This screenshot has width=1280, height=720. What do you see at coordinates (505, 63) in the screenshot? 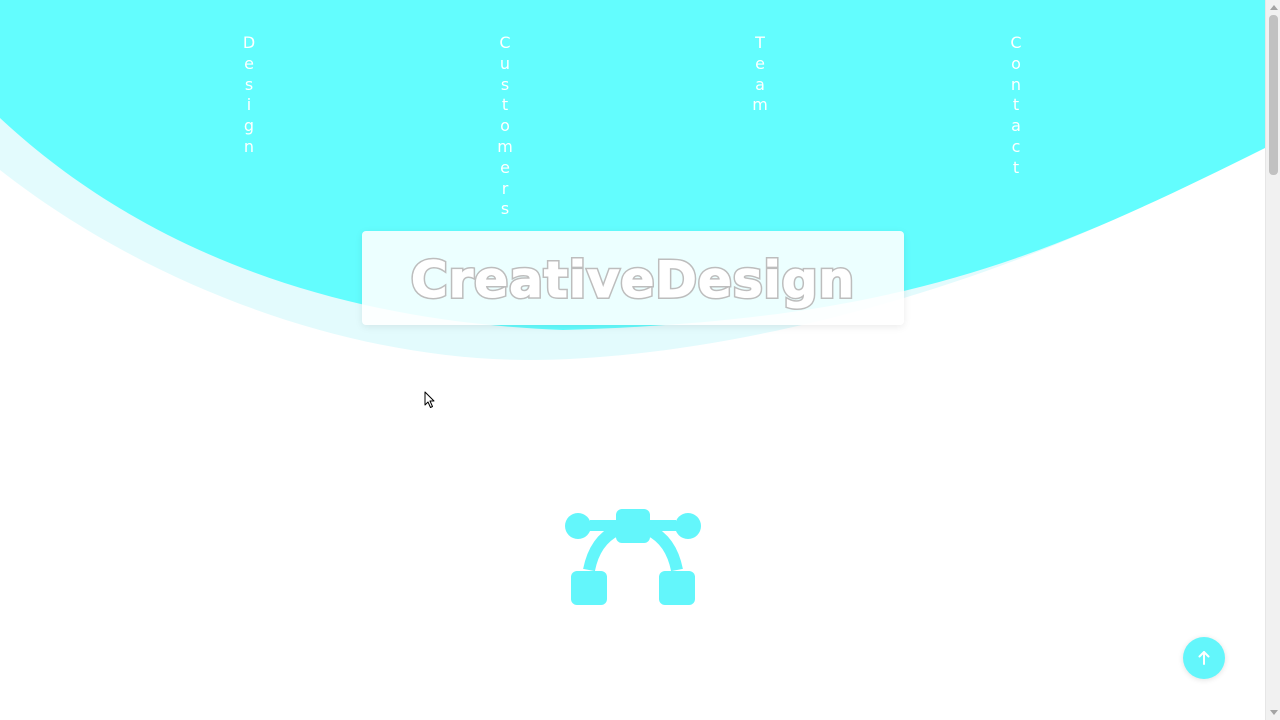
I see `nav-item-letter: u` at bounding box center [505, 63].